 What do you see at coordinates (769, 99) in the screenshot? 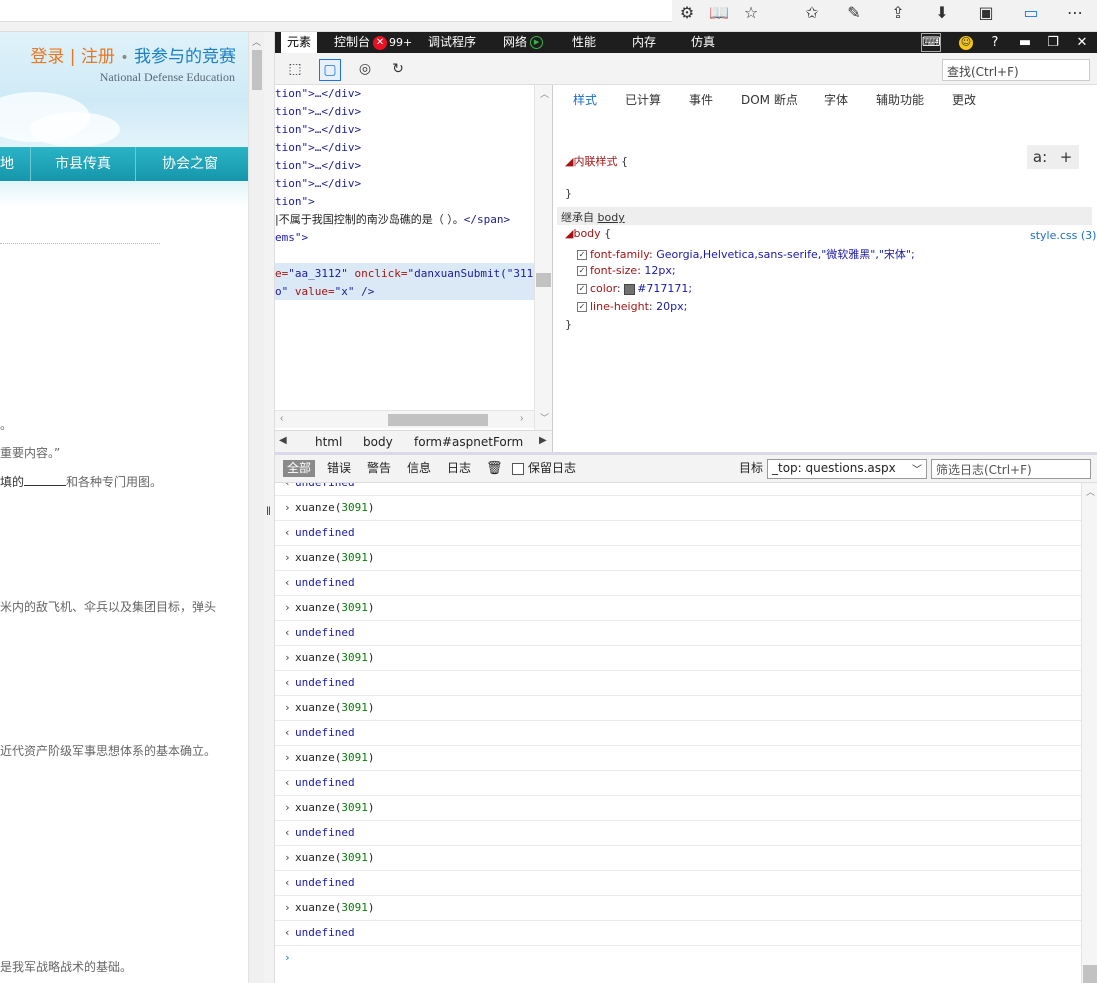
I see `tab-dom-breakpoints: DOM 断点` at bounding box center [769, 99].